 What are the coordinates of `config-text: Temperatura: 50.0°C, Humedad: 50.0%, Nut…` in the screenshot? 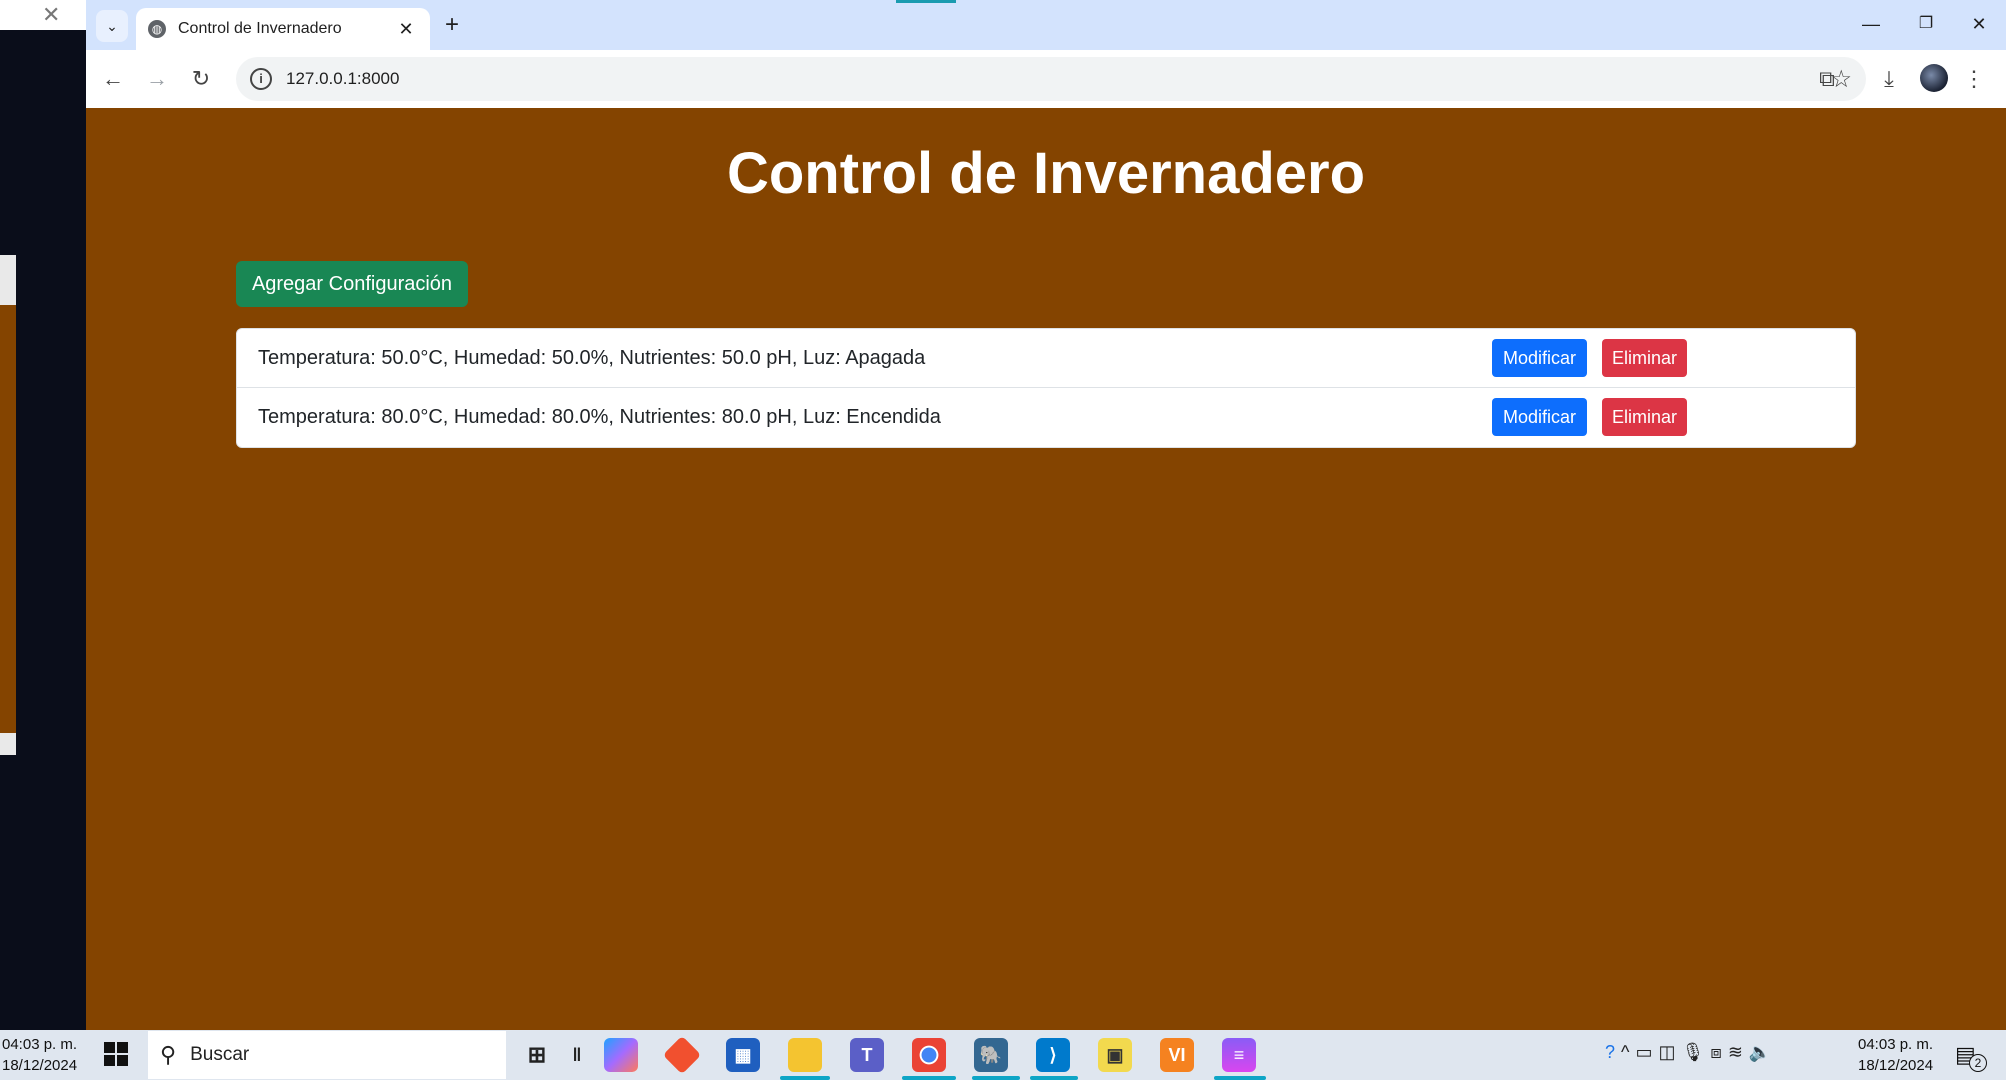 It's located at (592, 358).